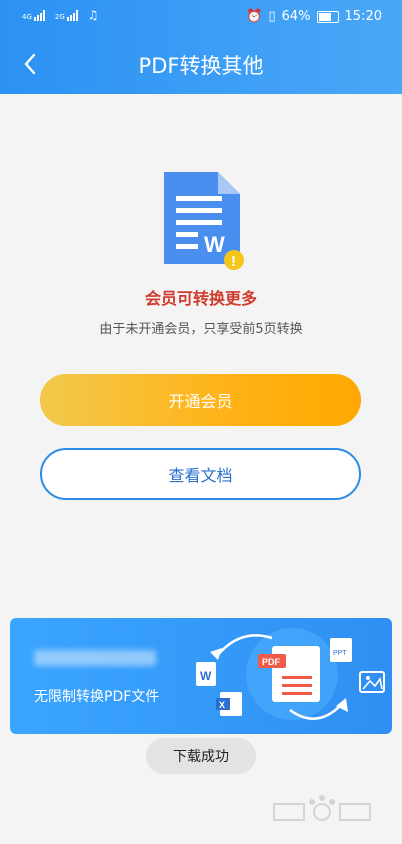 Image resolution: width=402 pixels, height=844 pixels. What do you see at coordinates (59, 17) in the screenshot?
I see `network-type-label: 2G` at bounding box center [59, 17].